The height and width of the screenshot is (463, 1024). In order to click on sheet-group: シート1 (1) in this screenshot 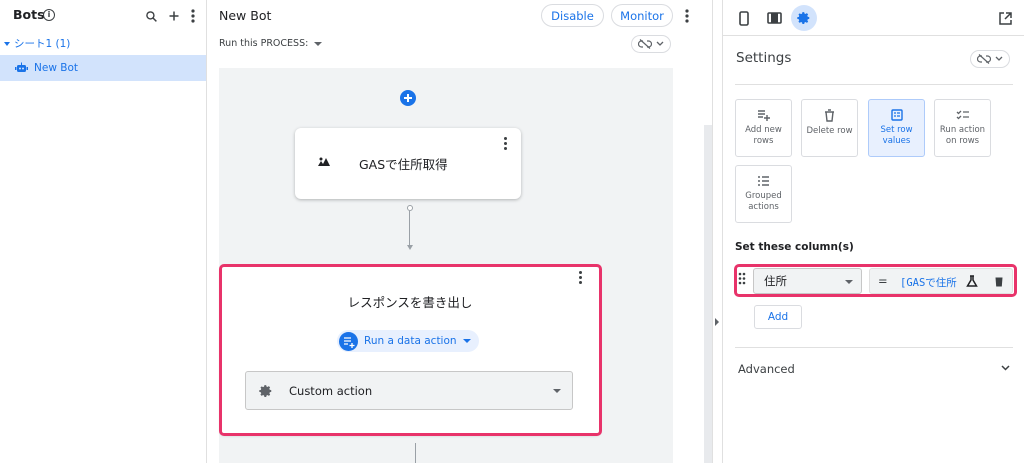, I will do `click(36, 43)`.